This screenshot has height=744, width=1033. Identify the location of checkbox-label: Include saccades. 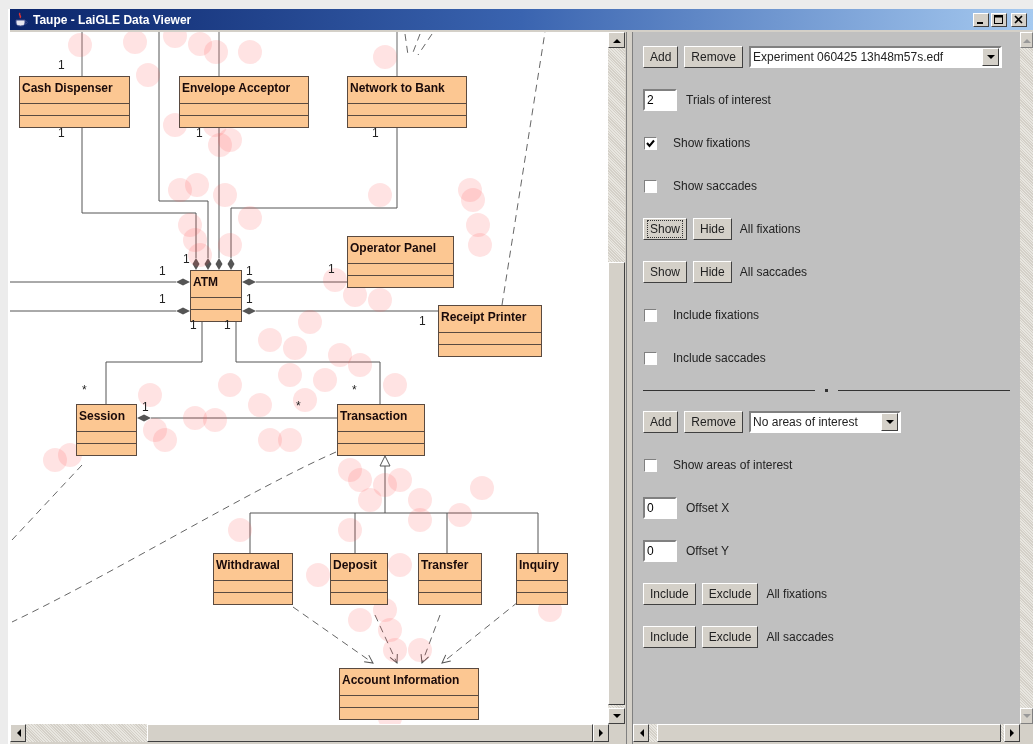
(719, 358).